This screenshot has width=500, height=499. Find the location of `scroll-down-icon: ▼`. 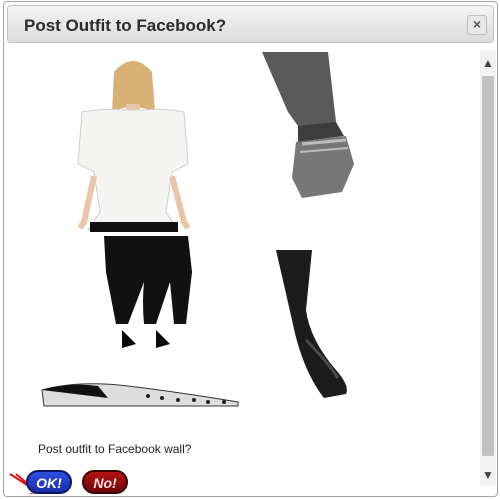

scroll-down-icon: ▼ is located at coordinates (488, 475).